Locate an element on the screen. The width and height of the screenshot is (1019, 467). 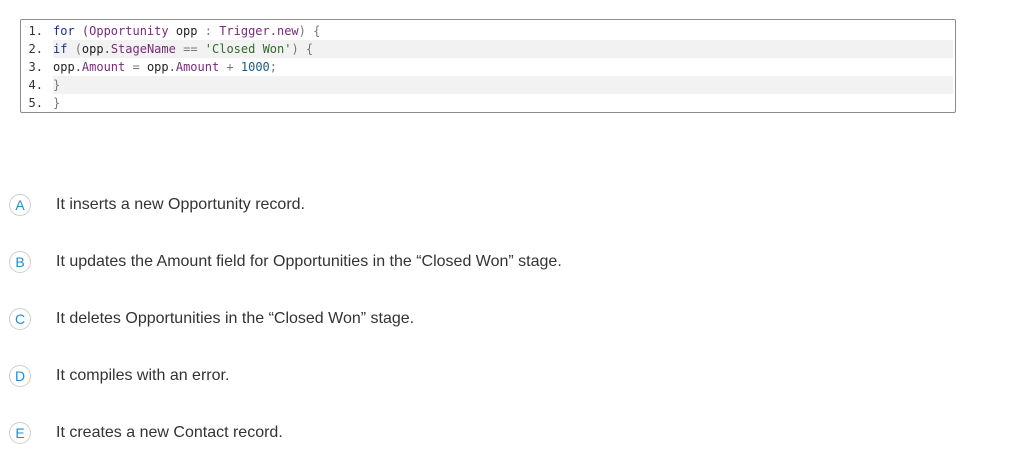
code-line-5: 5. } is located at coordinates (488, 103).